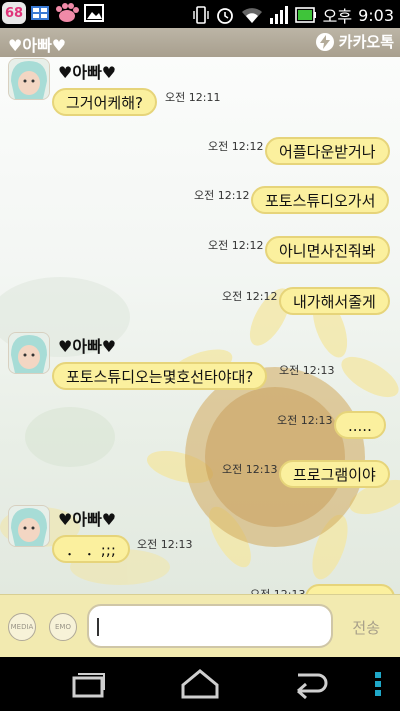  What do you see at coordinates (378, 684) in the screenshot?
I see `menu-icon` at bounding box center [378, 684].